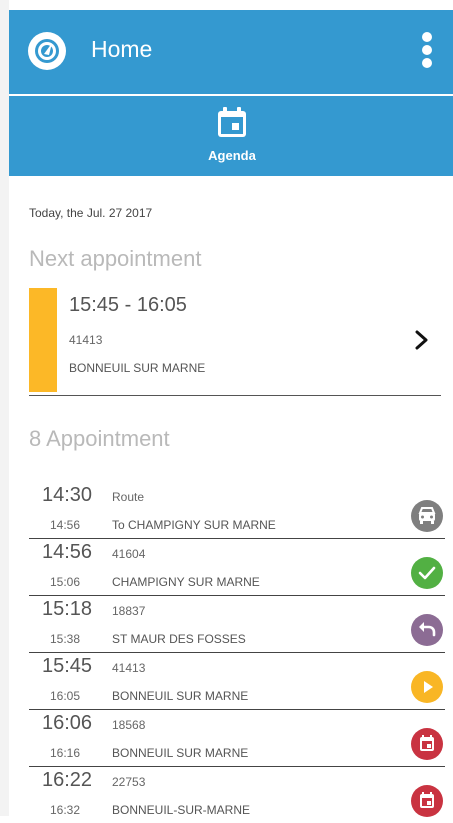 The height and width of the screenshot is (823, 453). I want to click on list-item: 15:18 15:38 18837 ST MAUR DES FOSSES, so click(237, 624).